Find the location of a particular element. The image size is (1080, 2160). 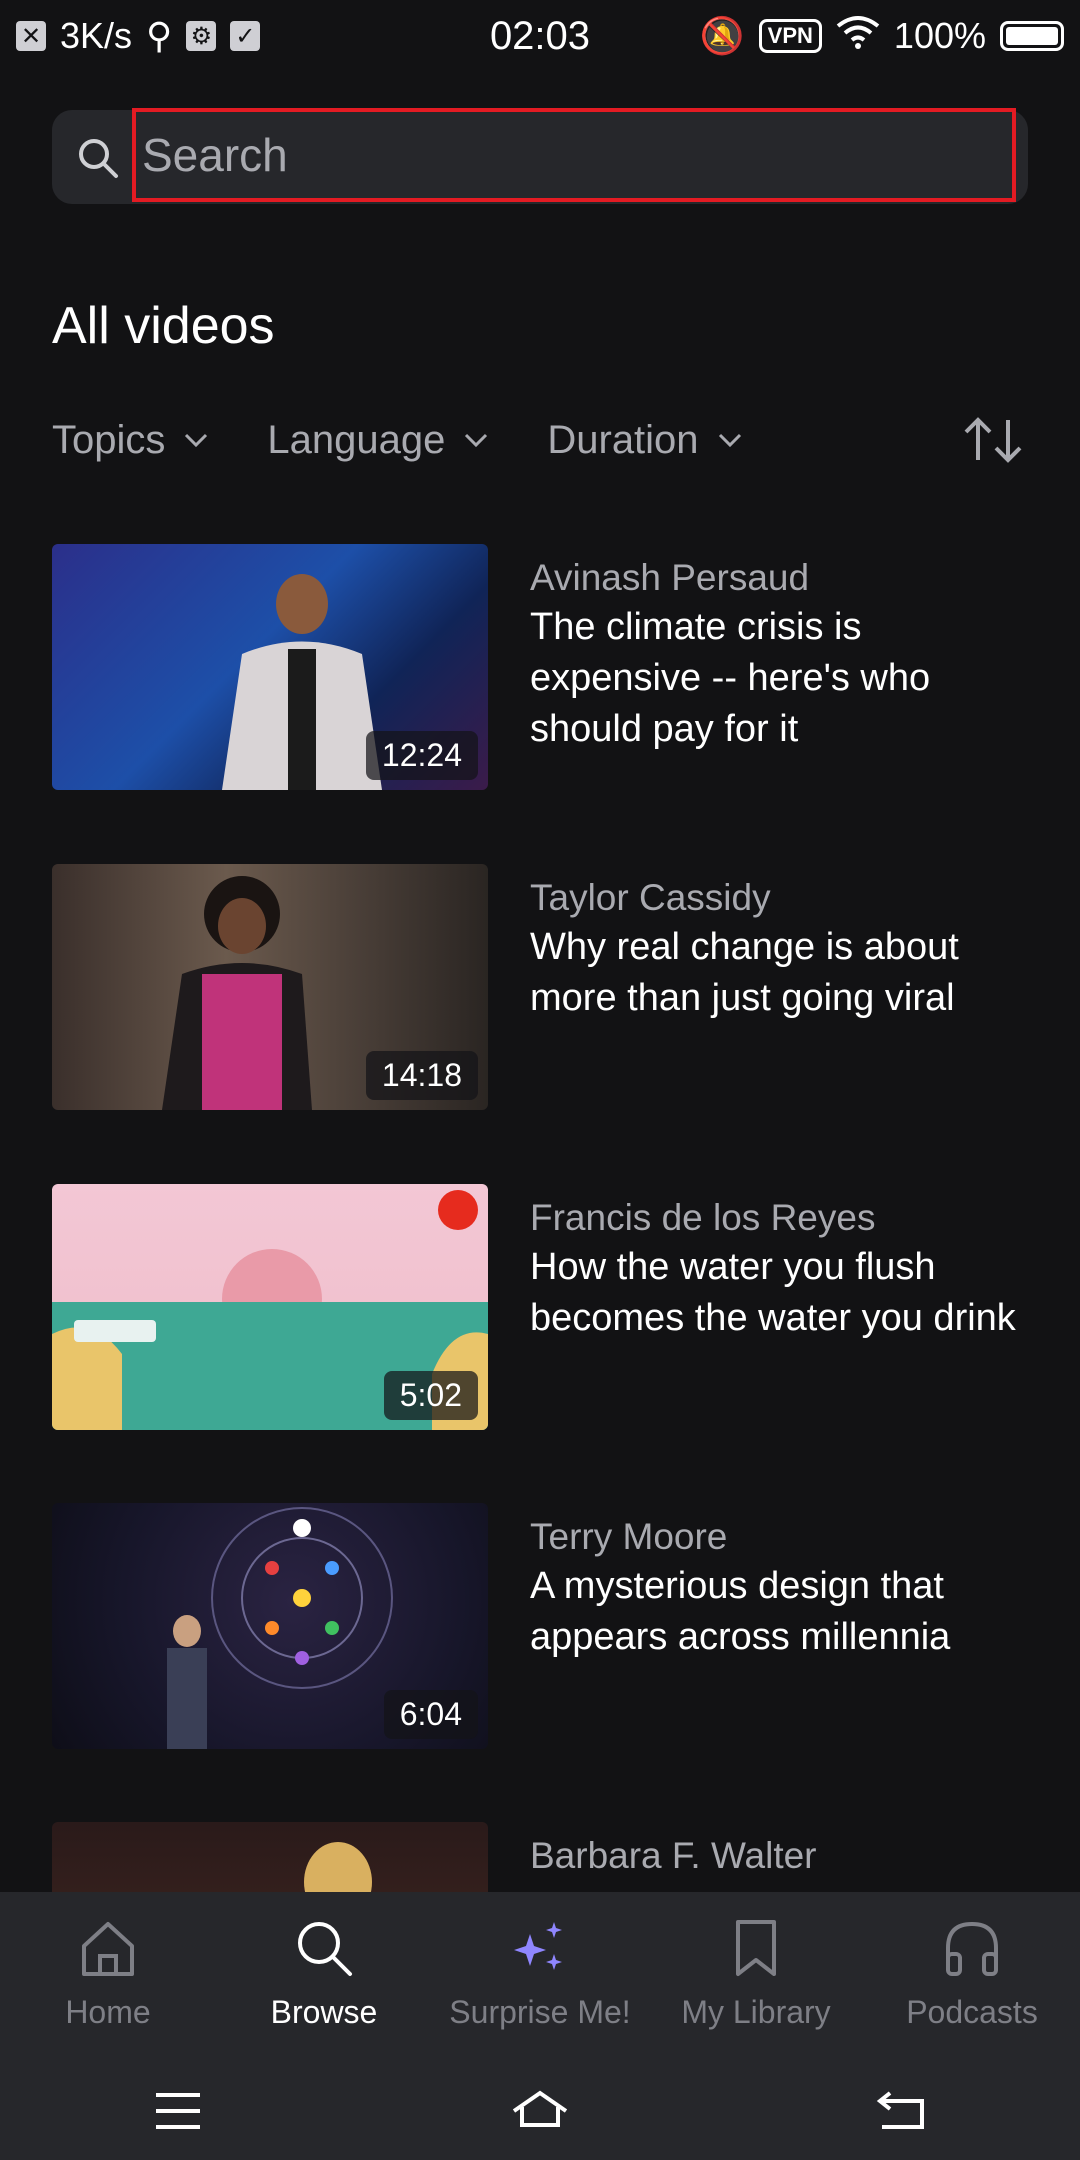

home-icon is located at coordinates (108, 1949).